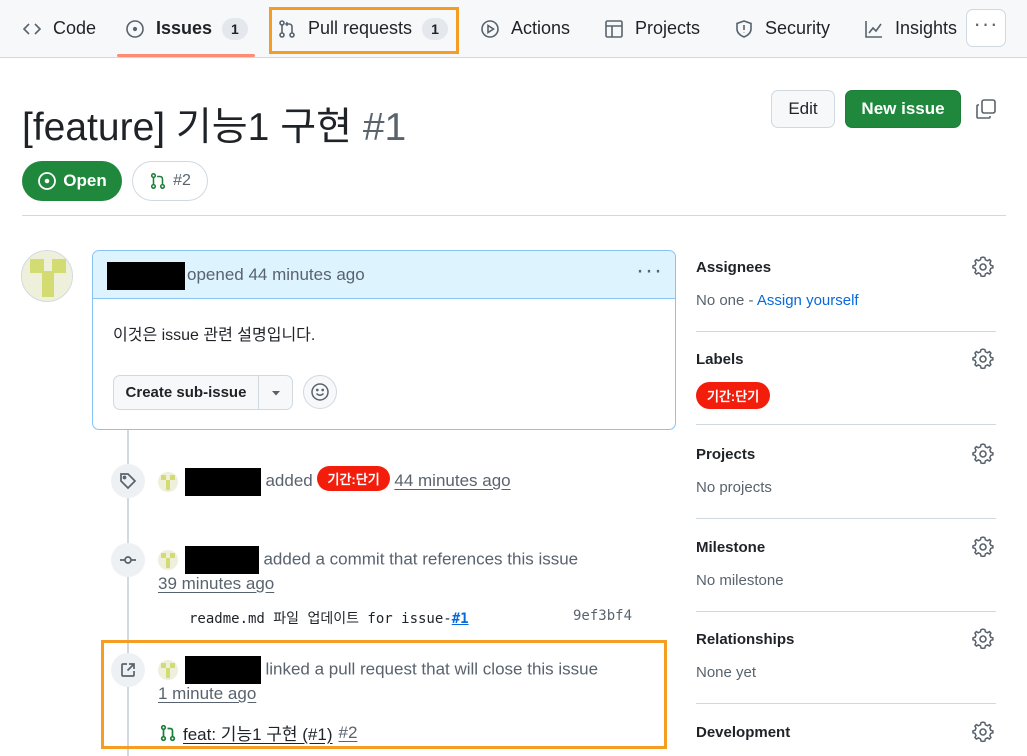  What do you see at coordinates (289, 480) in the screenshot?
I see `label-event-action: added` at bounding box center [289, 480].